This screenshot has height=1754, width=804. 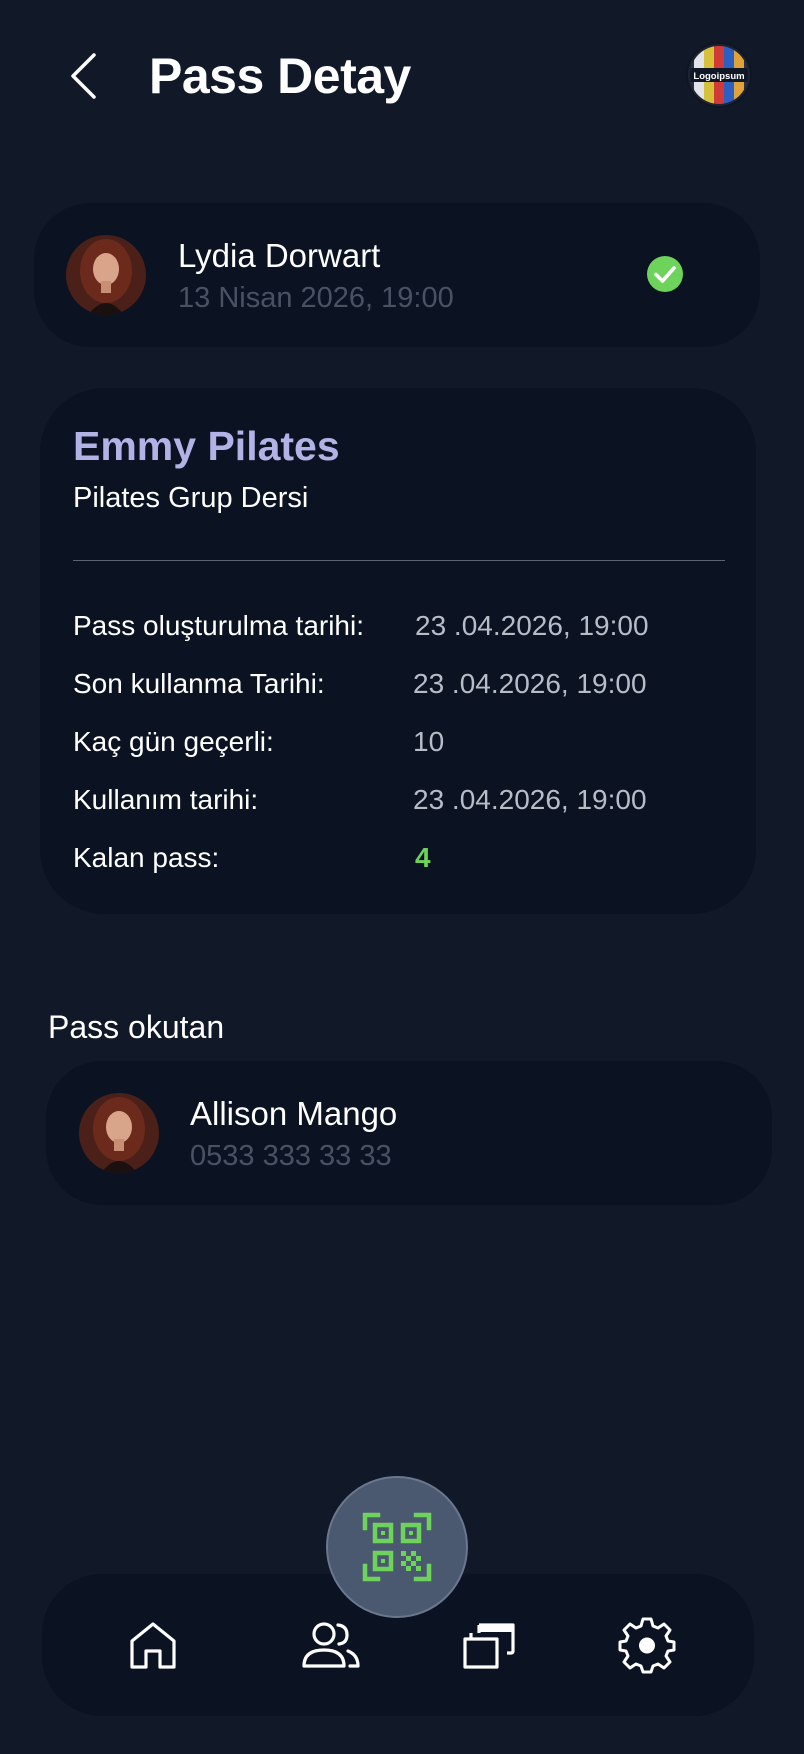 I want to click on qr-code-icon, so click(x=397, y=1547).